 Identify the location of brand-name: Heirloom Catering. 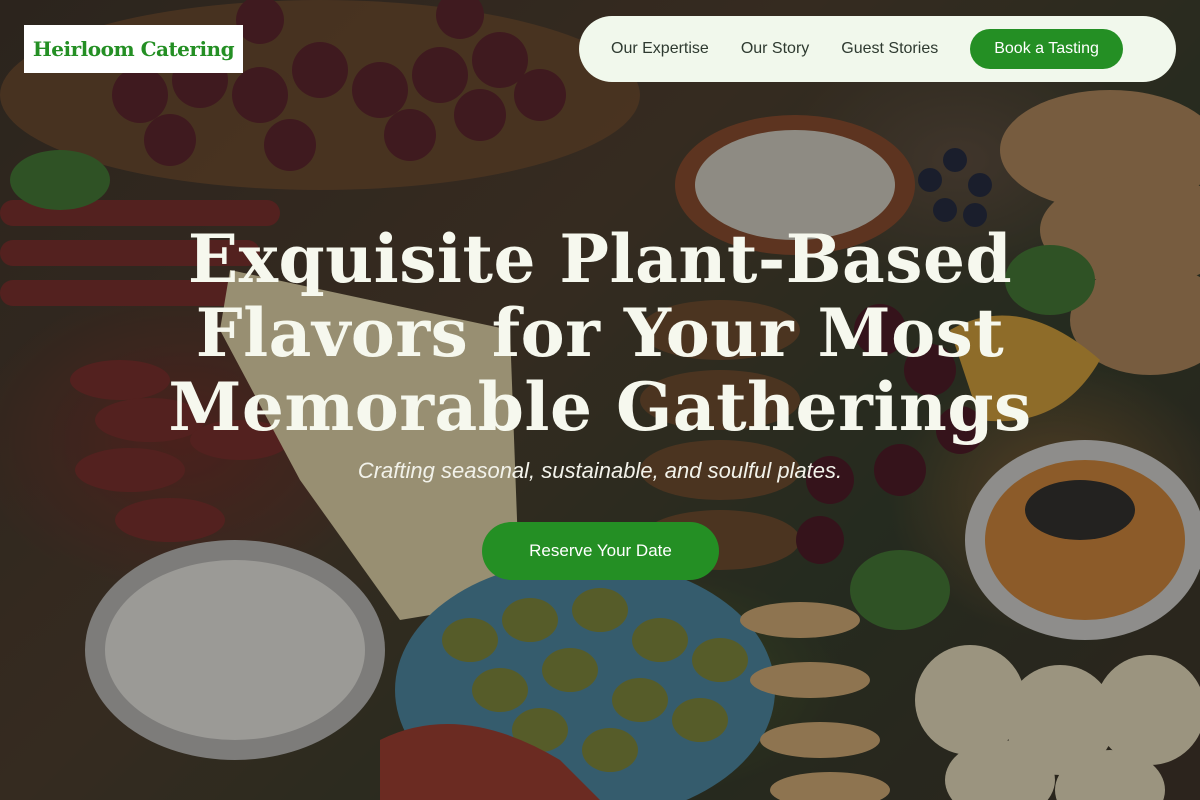
(133, 49).